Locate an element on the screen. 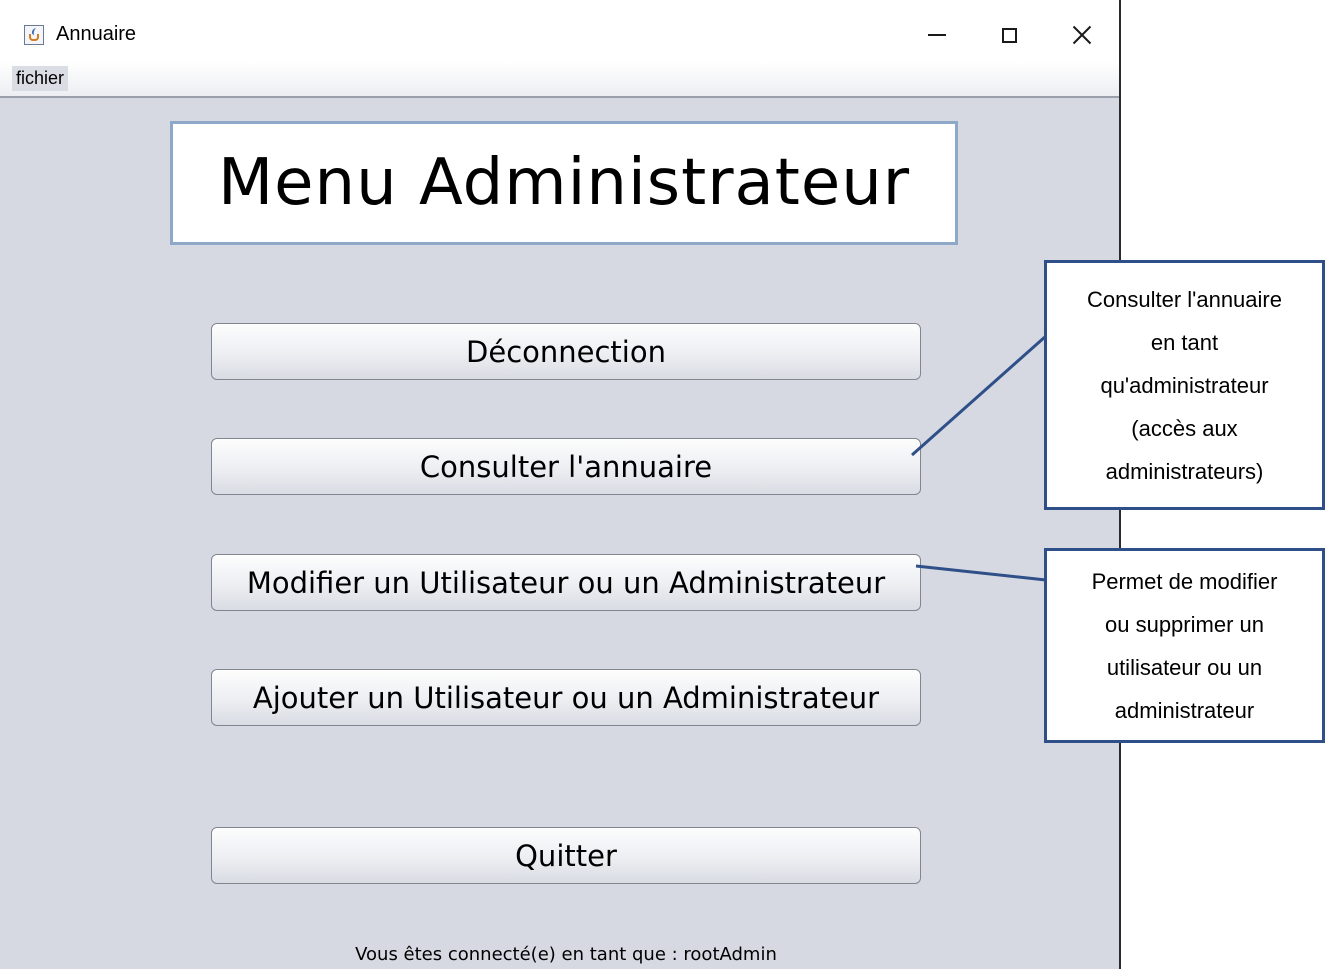 Image resolution: width=1325 pixels, height=969 pixels. connector-modifier is located at coordinates (981, 573).